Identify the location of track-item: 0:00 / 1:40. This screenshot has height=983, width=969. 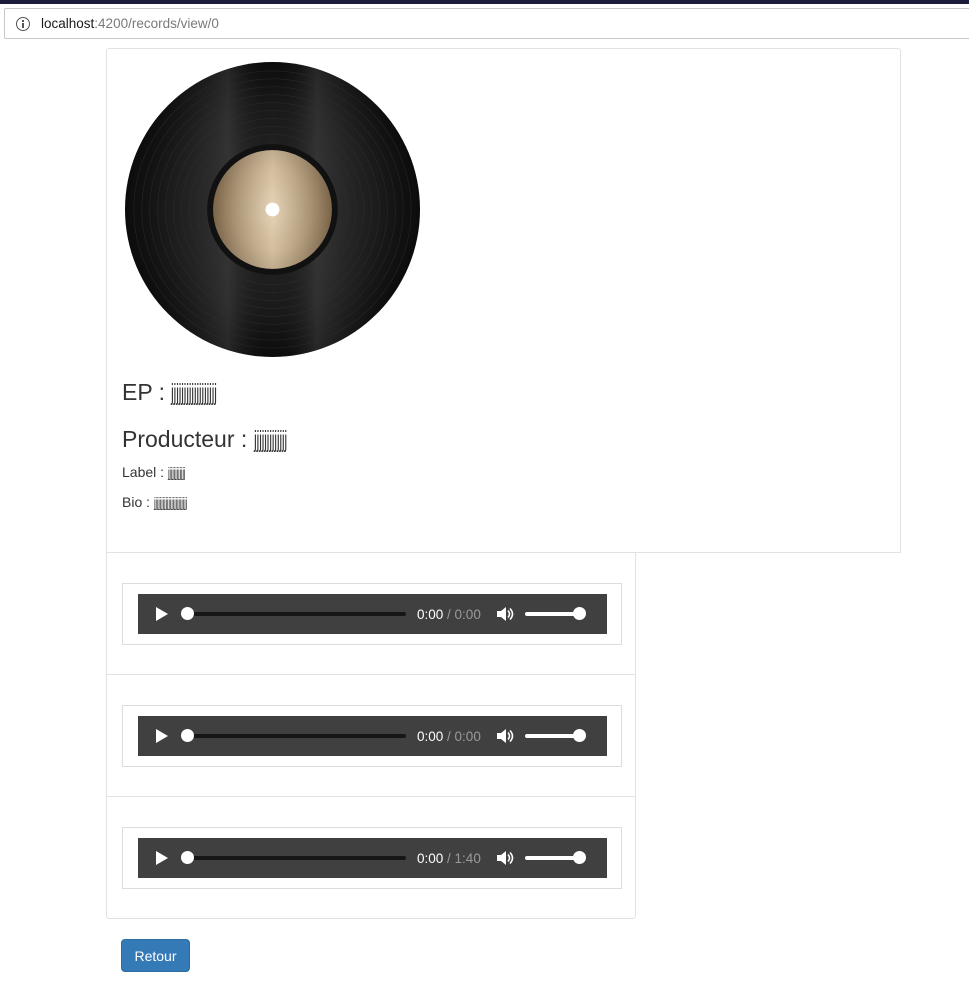
(371, 858).